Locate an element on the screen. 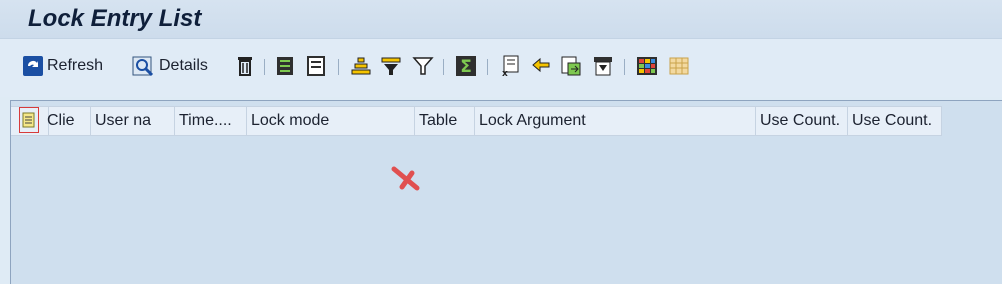  column-label: User na is located at coordinates (123, 120).